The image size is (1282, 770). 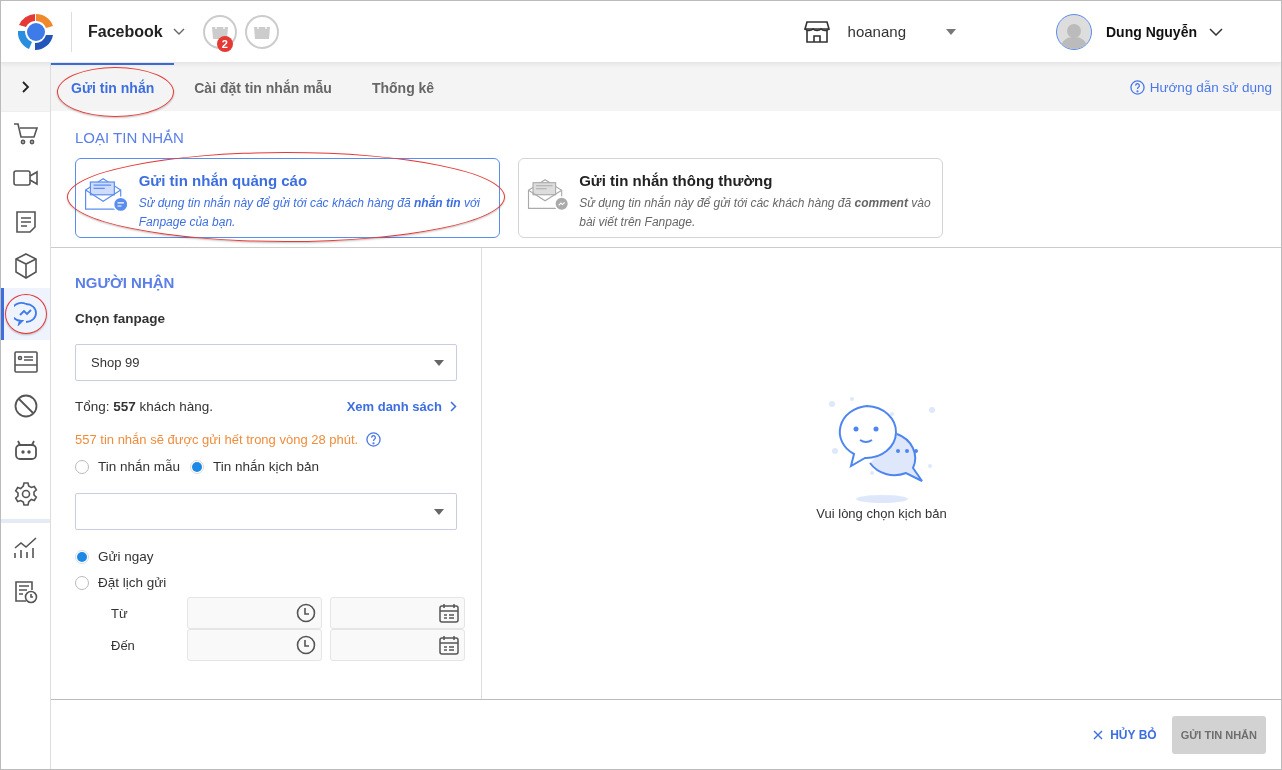 What do you see at coordinates (453, 406) in the screenshot?
I see `chevron-right-icon` at bounding box center [453, 406].